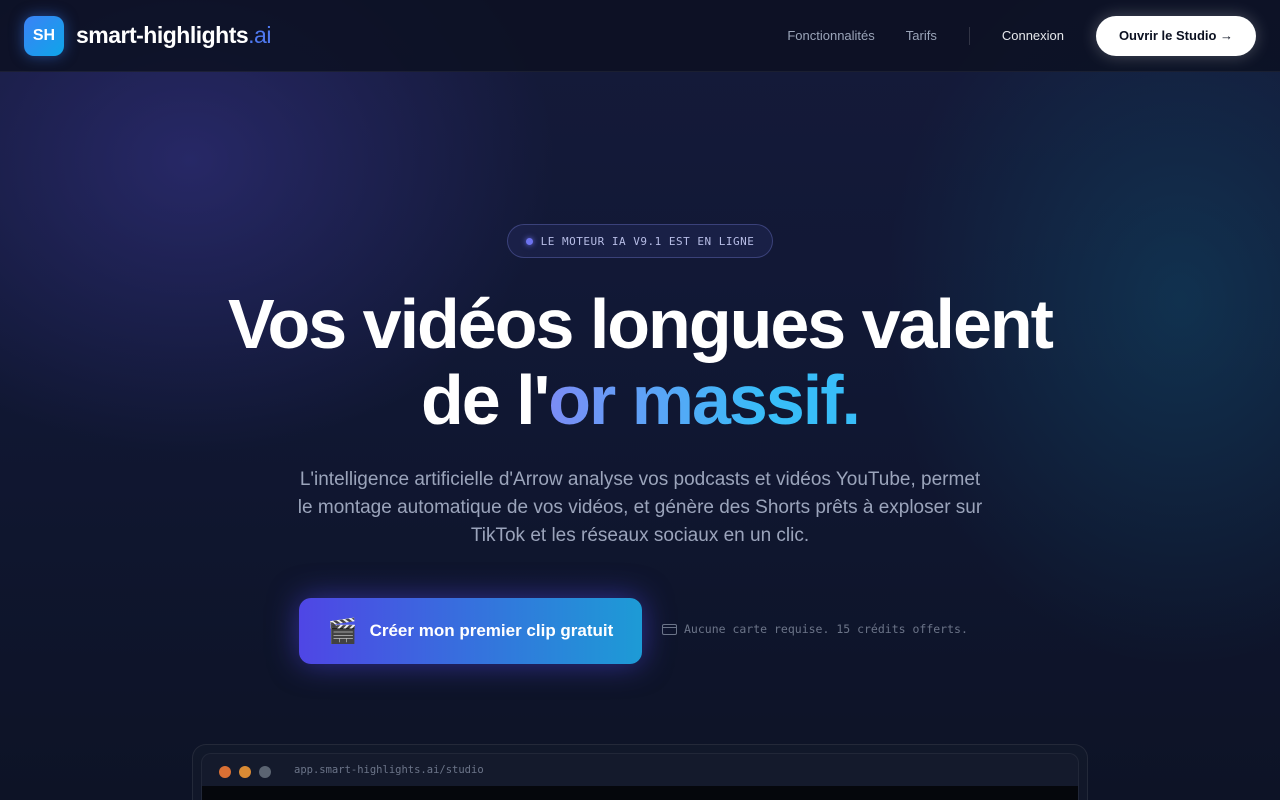  What do you see at coordinates (921, 35) in the screenshot?
I see `nav-link-pricing: Tarifs` at bounding box center [921, 35].